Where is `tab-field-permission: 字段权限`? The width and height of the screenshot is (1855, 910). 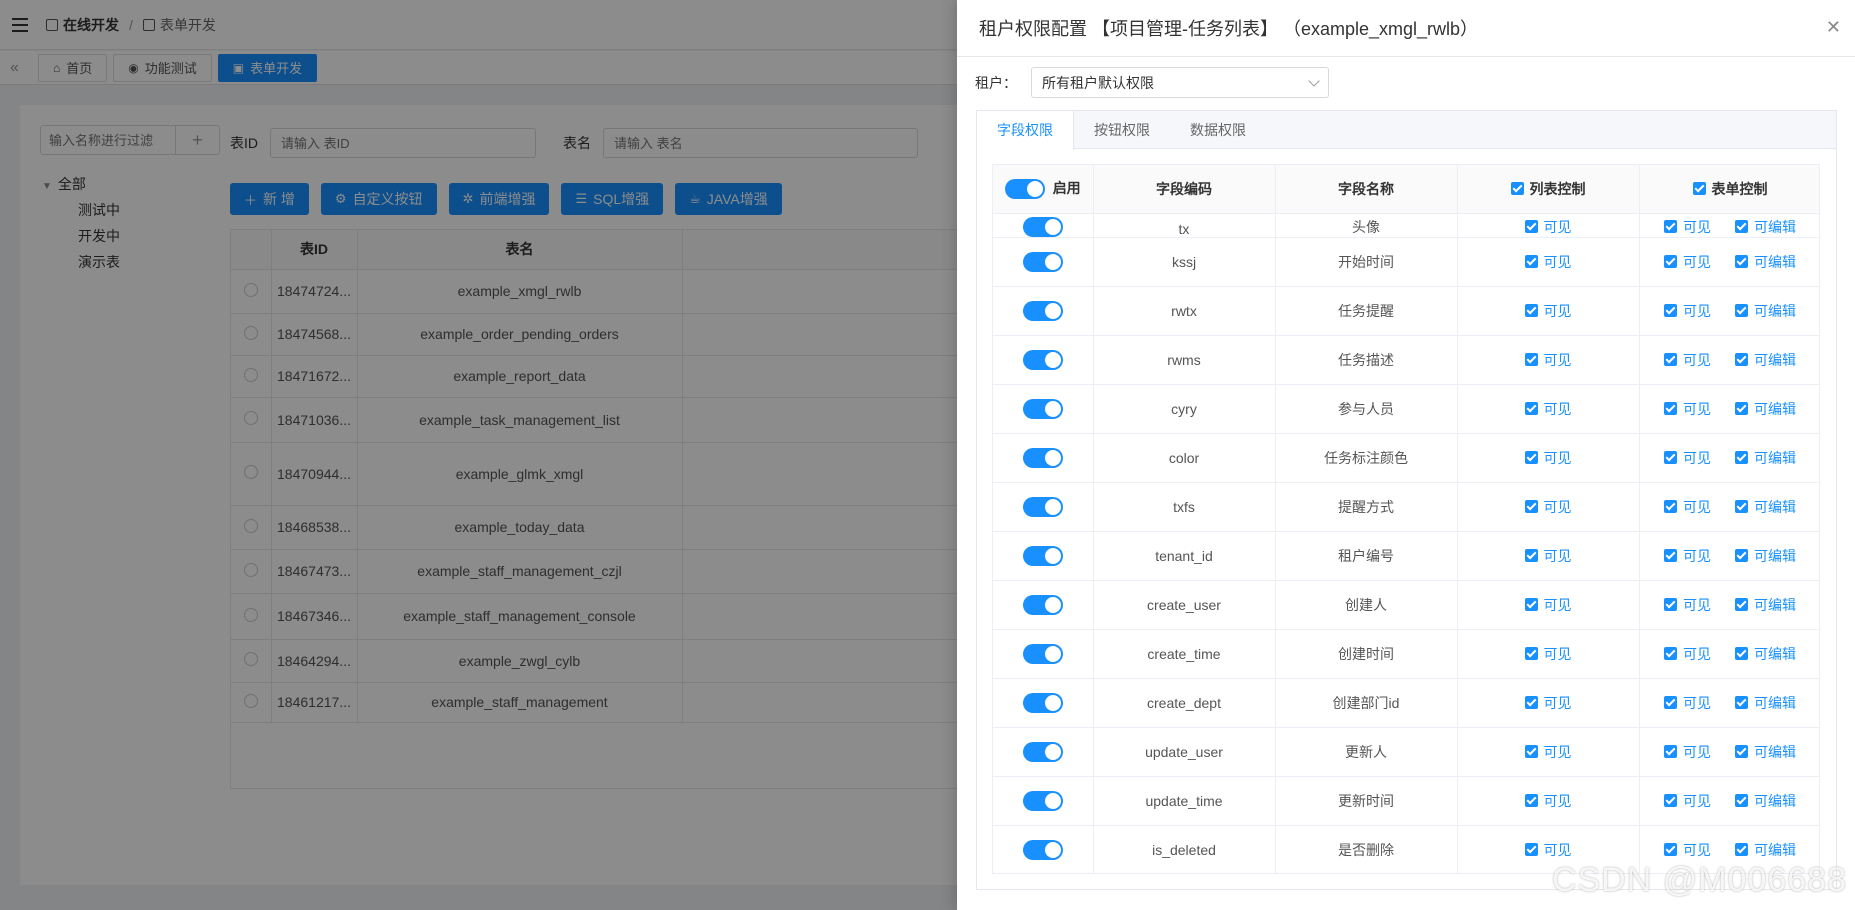
tab-field-permission: 字段权限 is located at coordinates (1025, 130).